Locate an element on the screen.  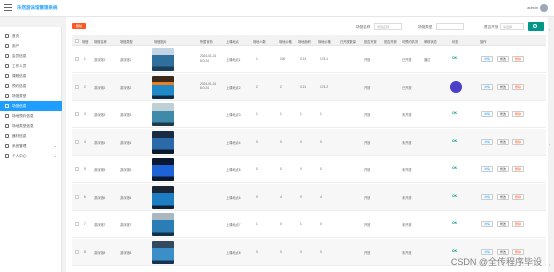
sidebar-item-label: 用户 is located at coordinates (16, 45).